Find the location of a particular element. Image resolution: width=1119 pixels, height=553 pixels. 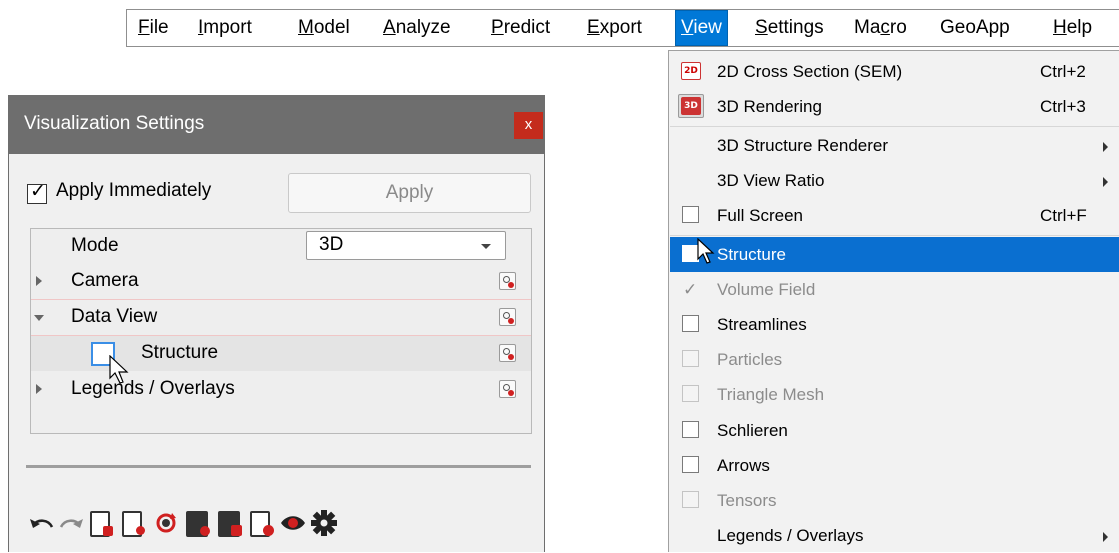

menu-help-label: Help is located at coordinates (1073, 27).